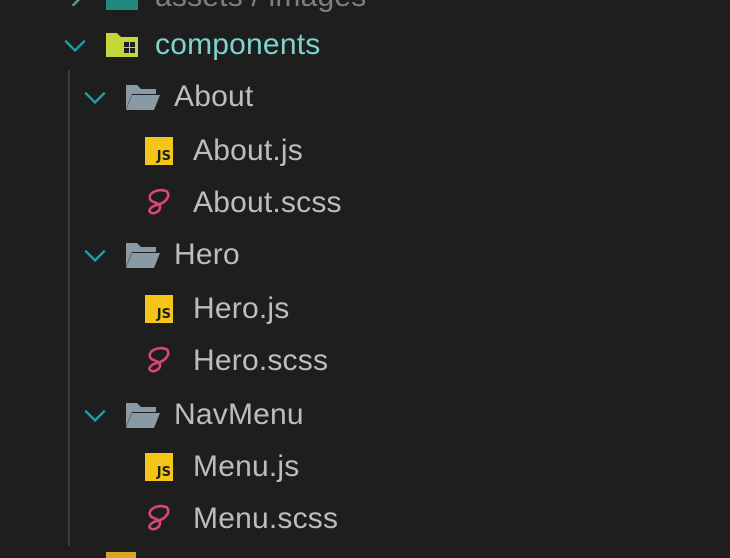 The image size is (730, 558). What do you see at coordinates (266, 518) in the screenshot?
I see `tree-label-file: Menu.scss` at bounding box center [266, 518].